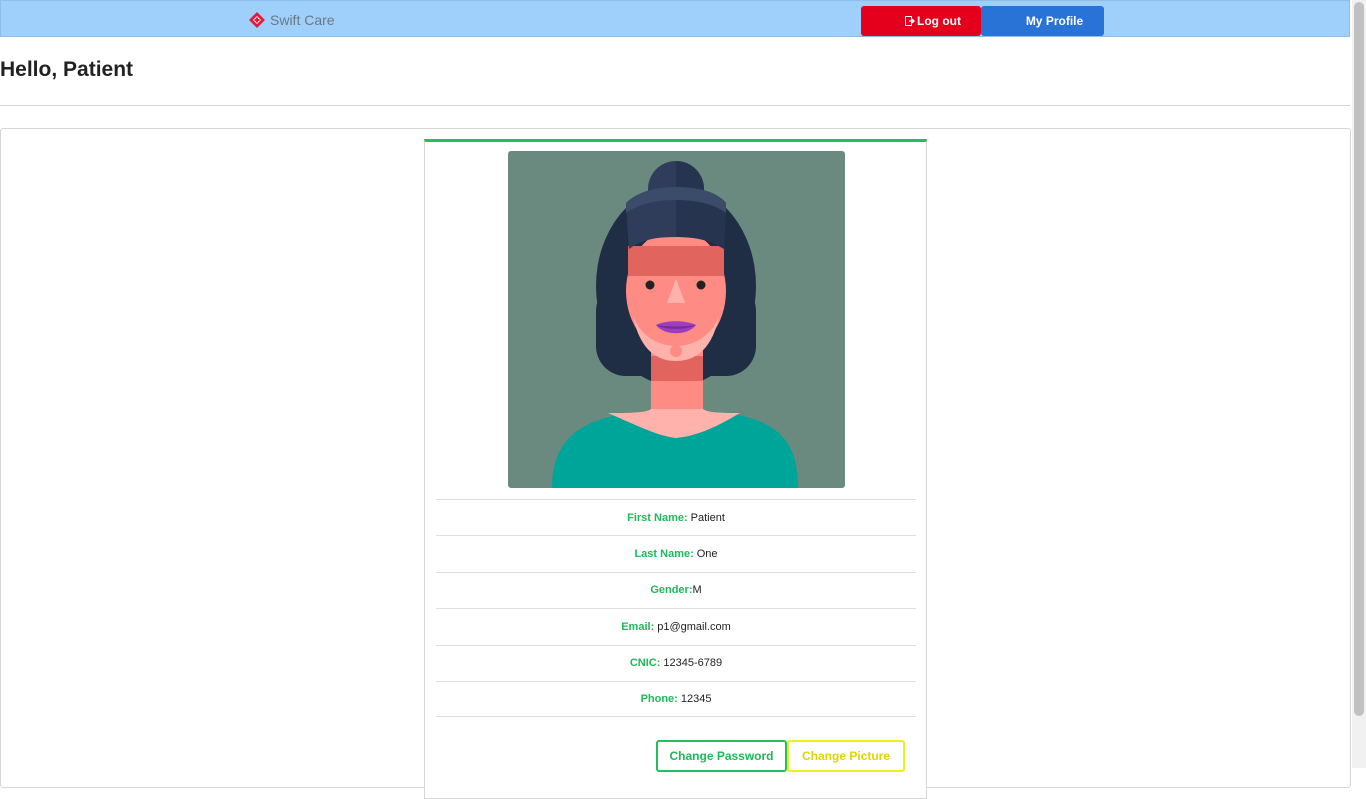  I want to click on my-profile-button: My Profile, so click(1042, 21).